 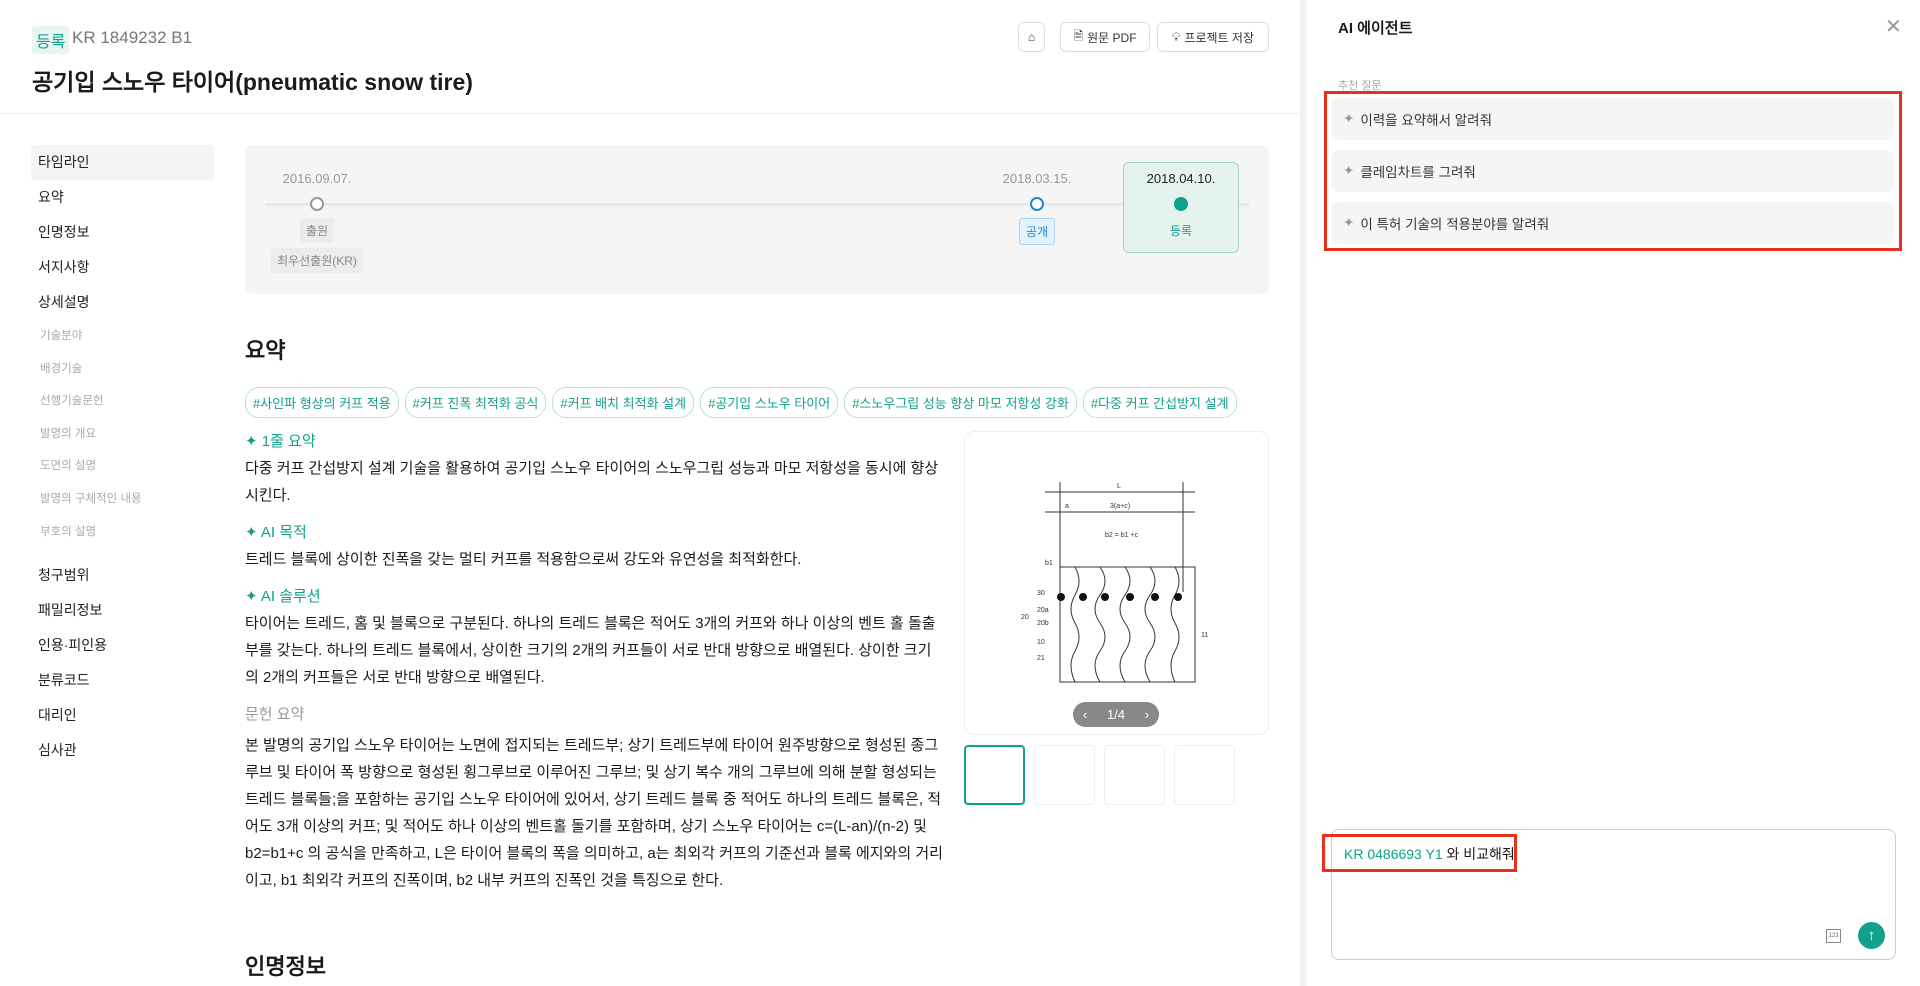 I want to click on lightbulb-icon: 💡︎, so click(x=1176, y=36).